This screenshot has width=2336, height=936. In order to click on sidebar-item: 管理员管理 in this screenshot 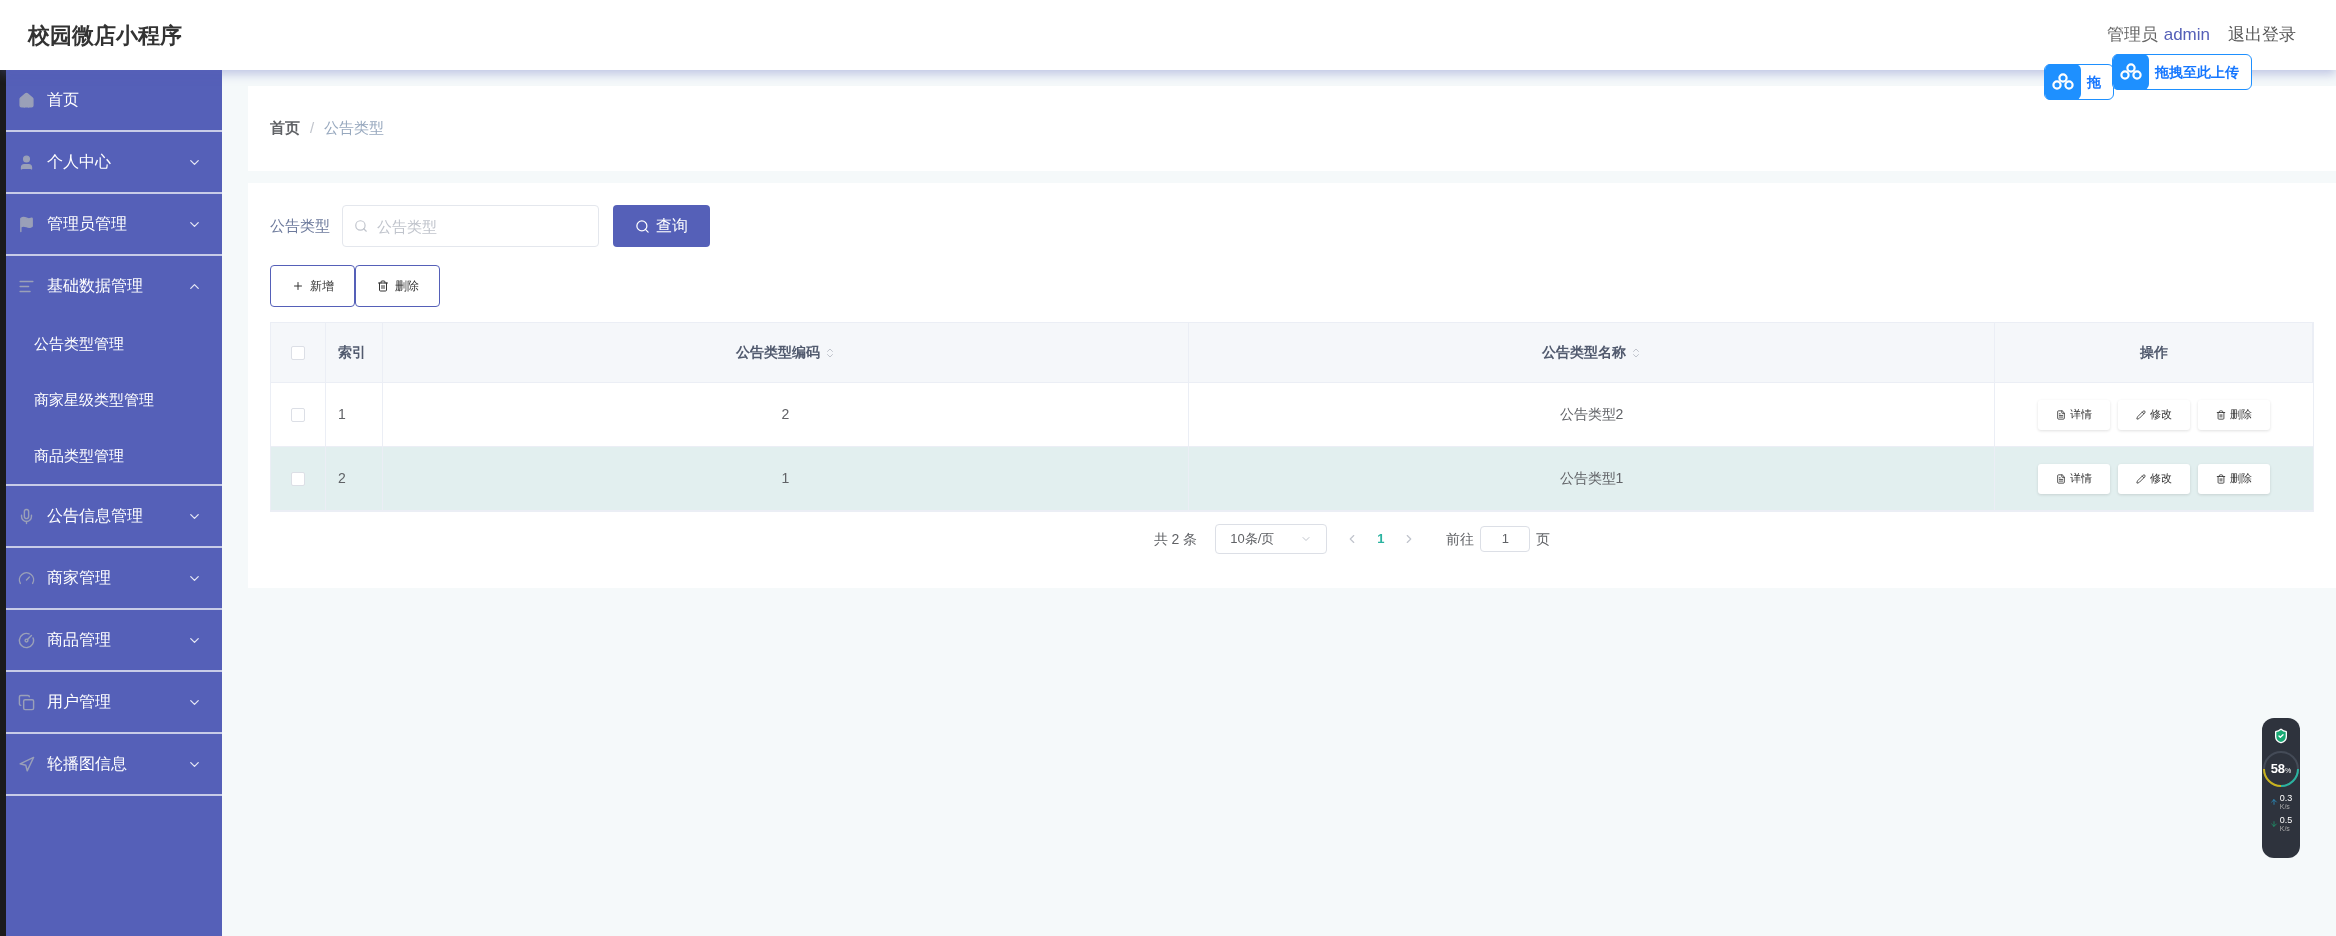, I will do `click(114, 224)`.